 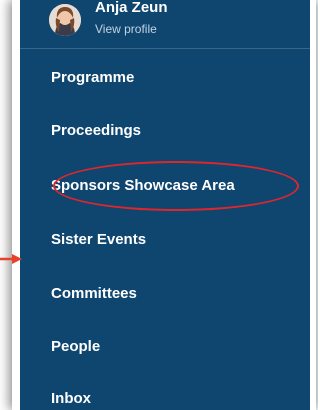 What do you see at coordinates (92, 78) in the screenshot?
I see `menu-item-programme: Programme` at bounding box center [92, 78].